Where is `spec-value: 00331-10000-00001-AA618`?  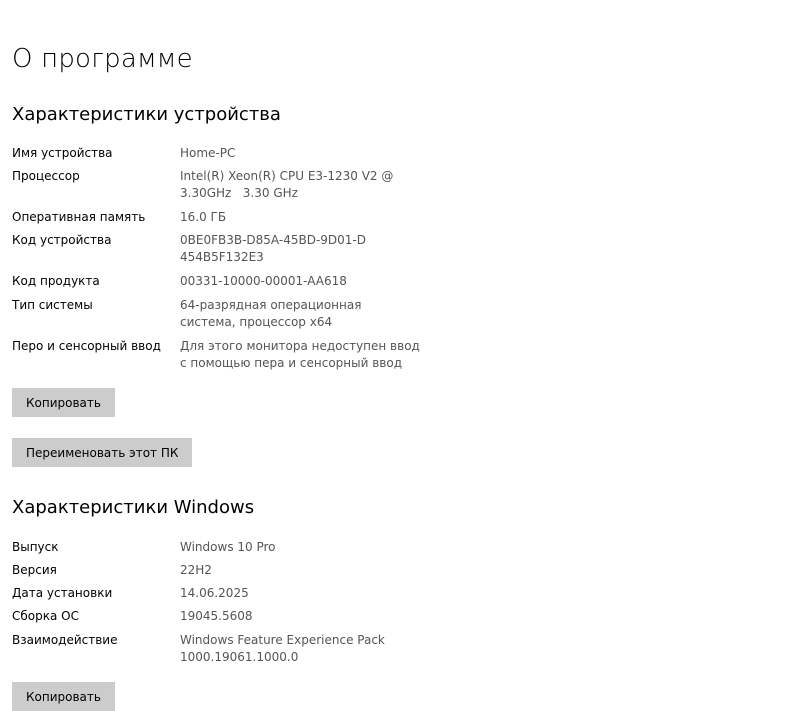 spec-value: 00331-10000-00001-AA618 is located at coordinates (300, 281).